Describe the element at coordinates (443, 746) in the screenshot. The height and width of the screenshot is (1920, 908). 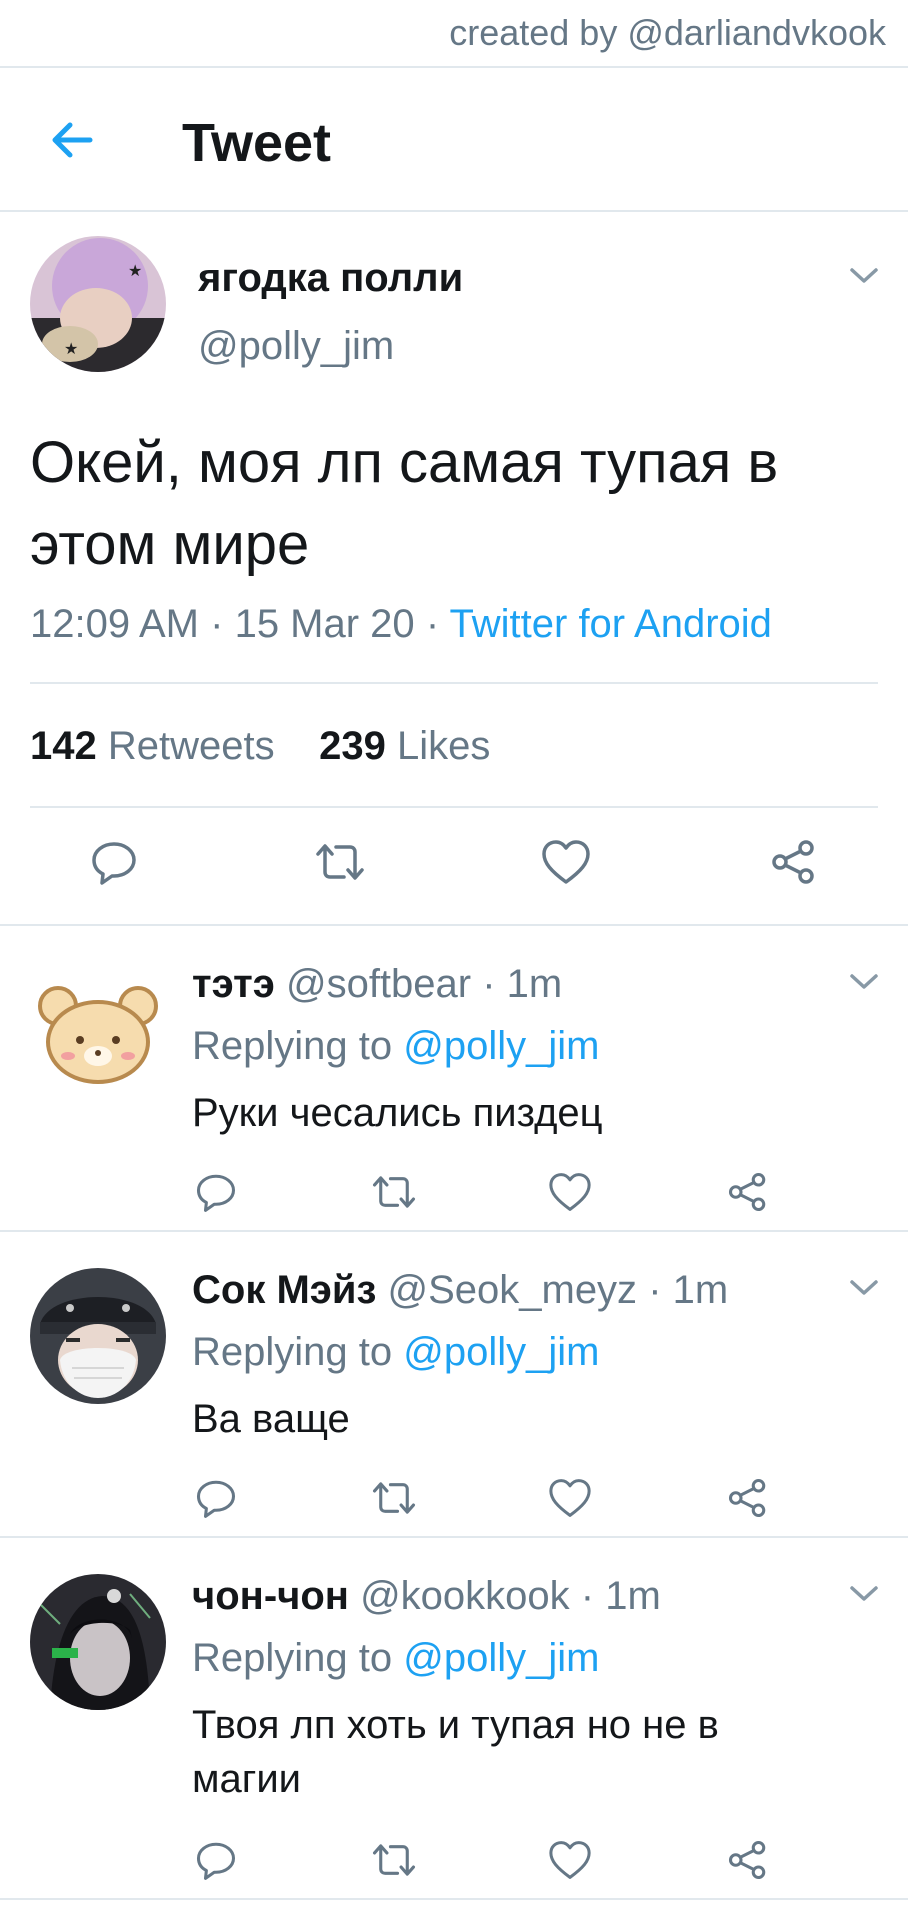
I see `likes-label: Likes` at that location.